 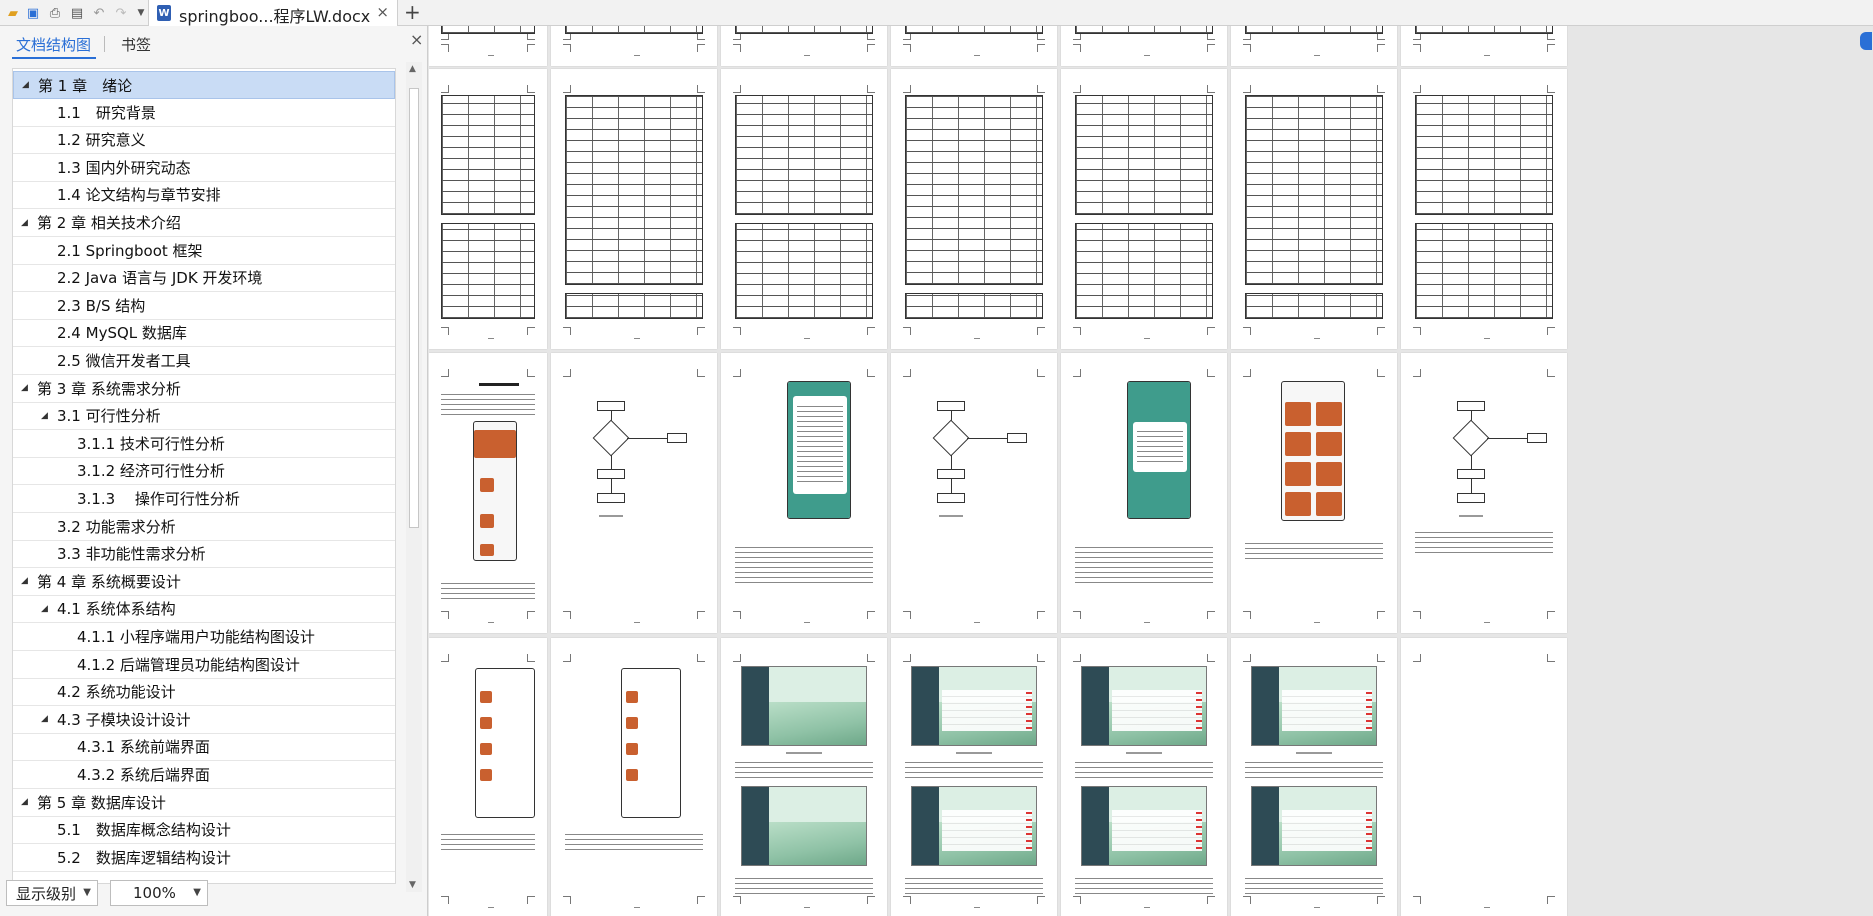 I want to click on close-tab-icon: ×, so click(x=382, y=12).